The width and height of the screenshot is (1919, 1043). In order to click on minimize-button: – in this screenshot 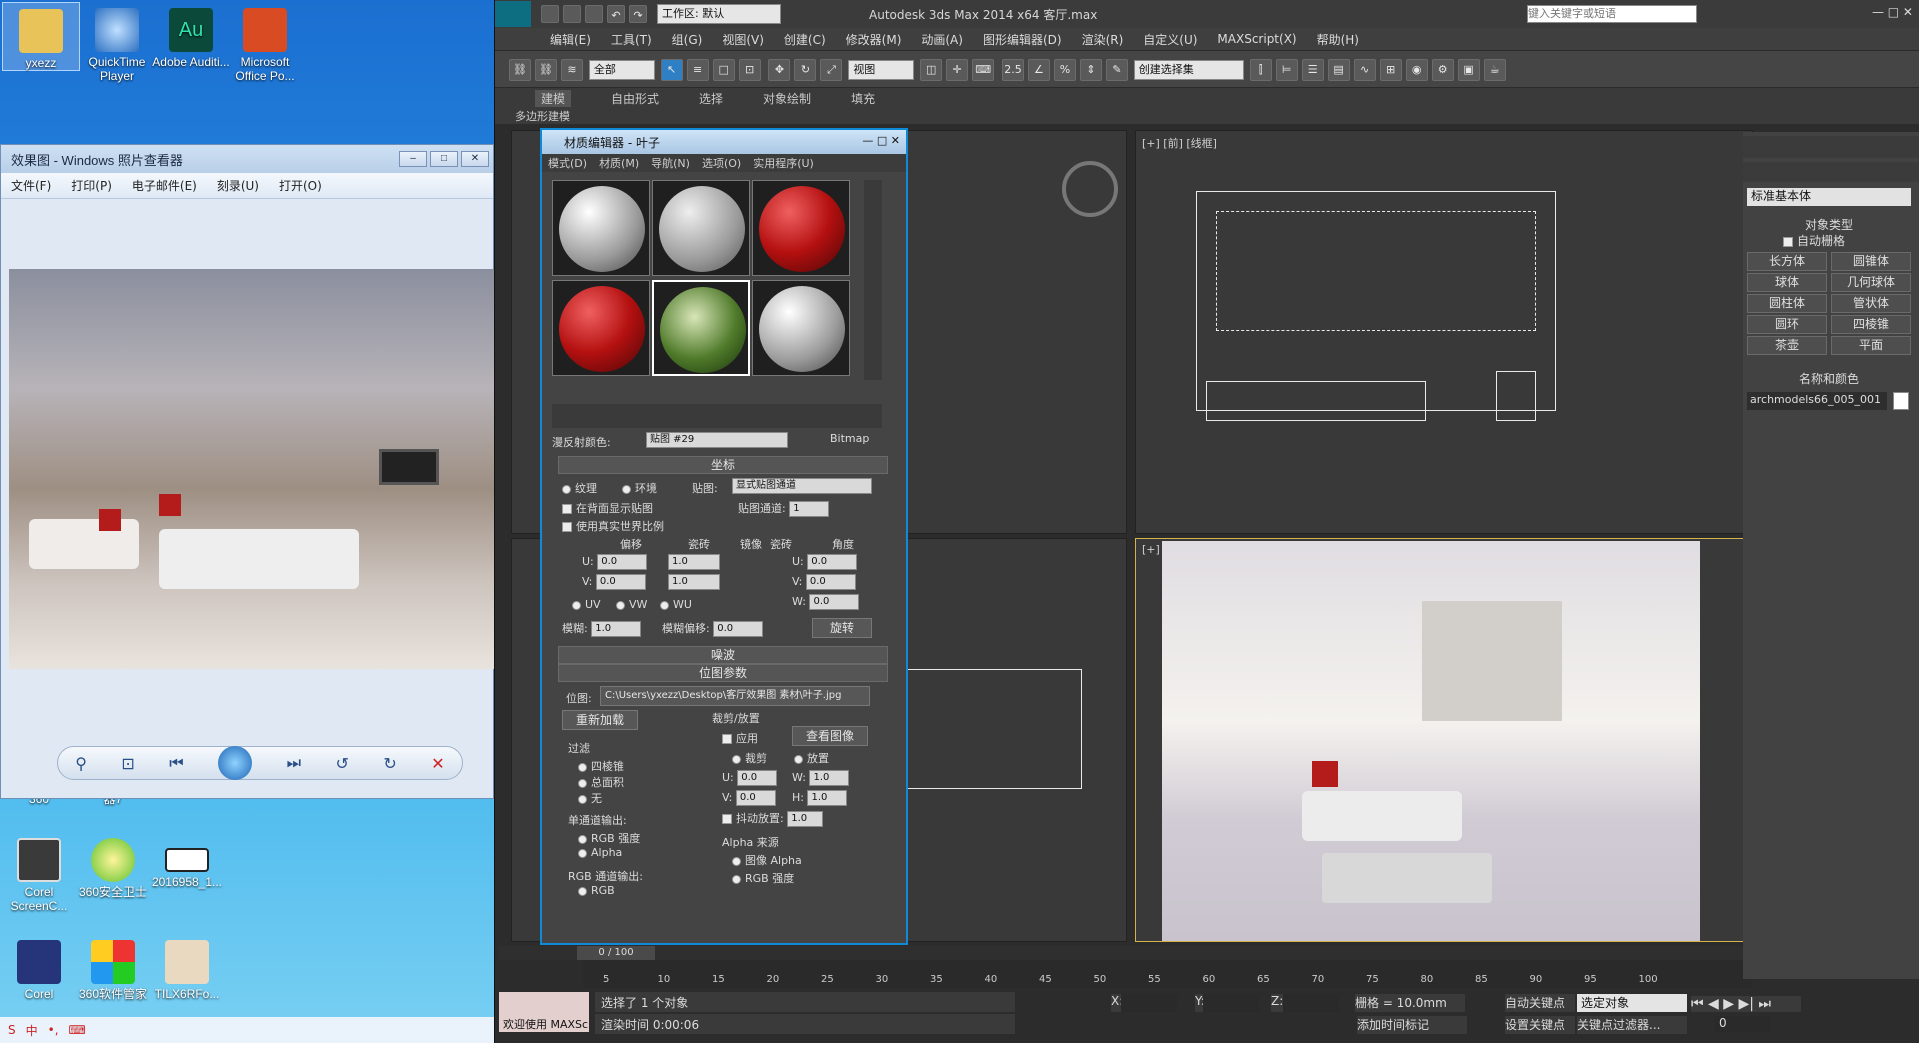, I will do `click(413, 159)`.